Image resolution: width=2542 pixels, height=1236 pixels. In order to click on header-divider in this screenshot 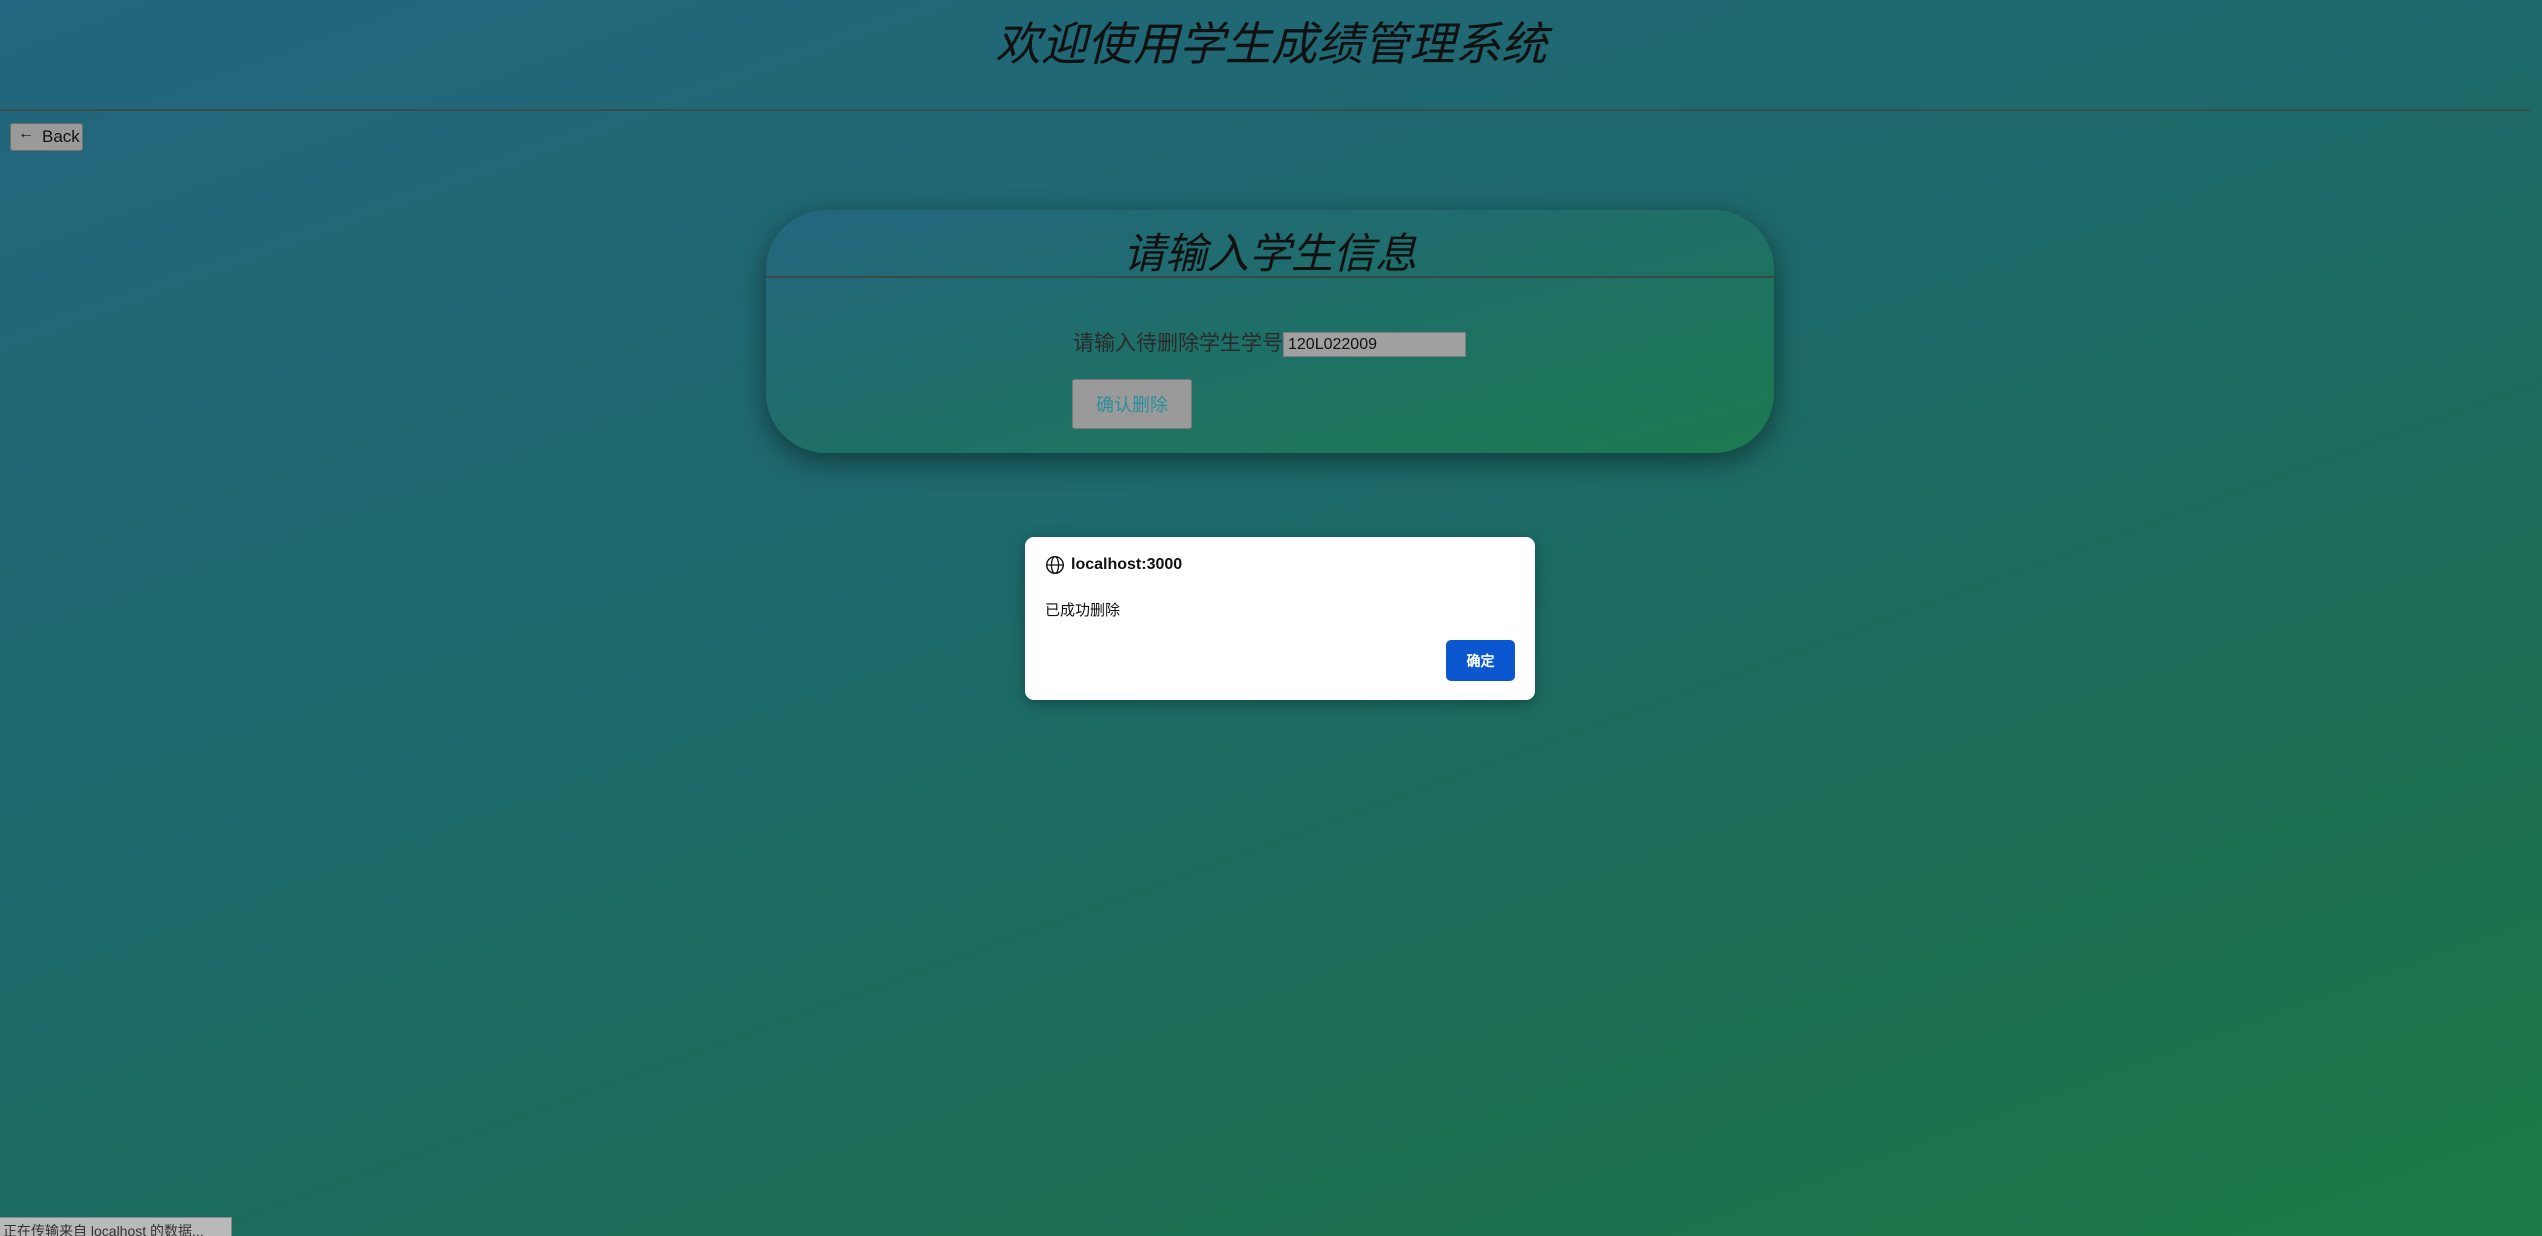, I will do `click(1265, 110)`.